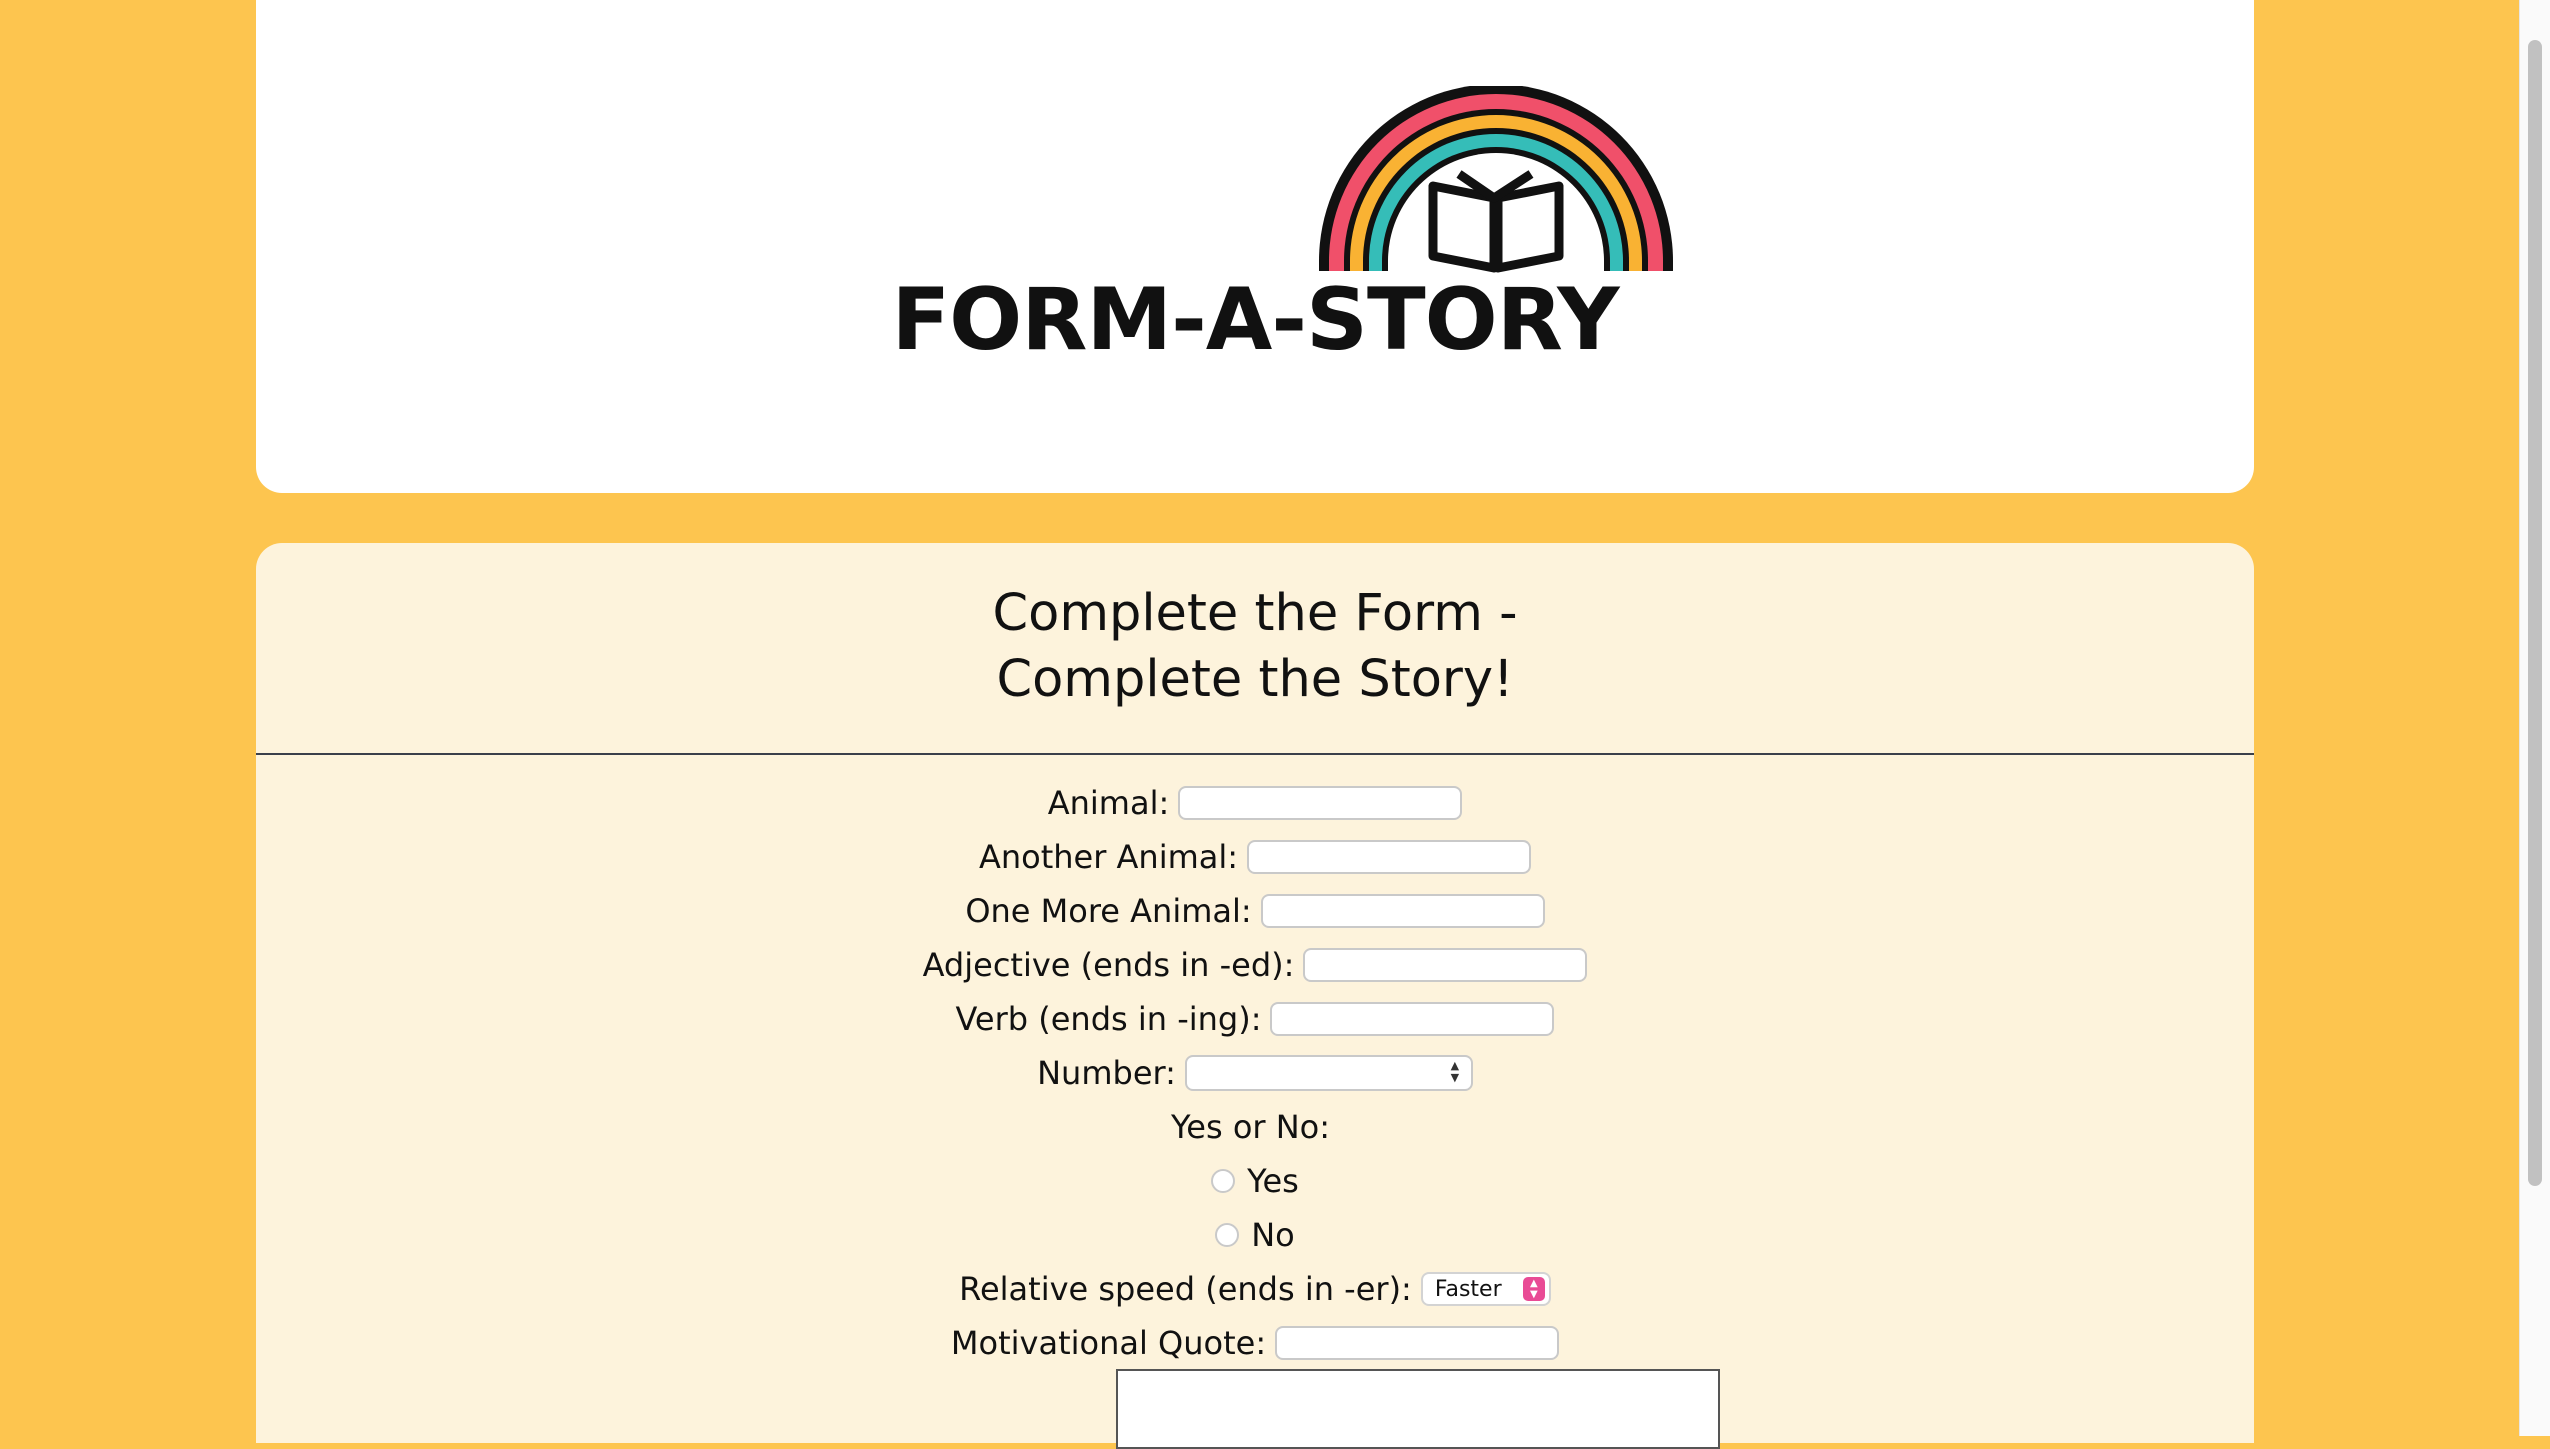 This screenshot has width=2550, height=1449. What do you see at coordinates (1273, 1181) in the screenshot?
I see `yes-option-label: Yes` at bounding box center [1273, 1181].